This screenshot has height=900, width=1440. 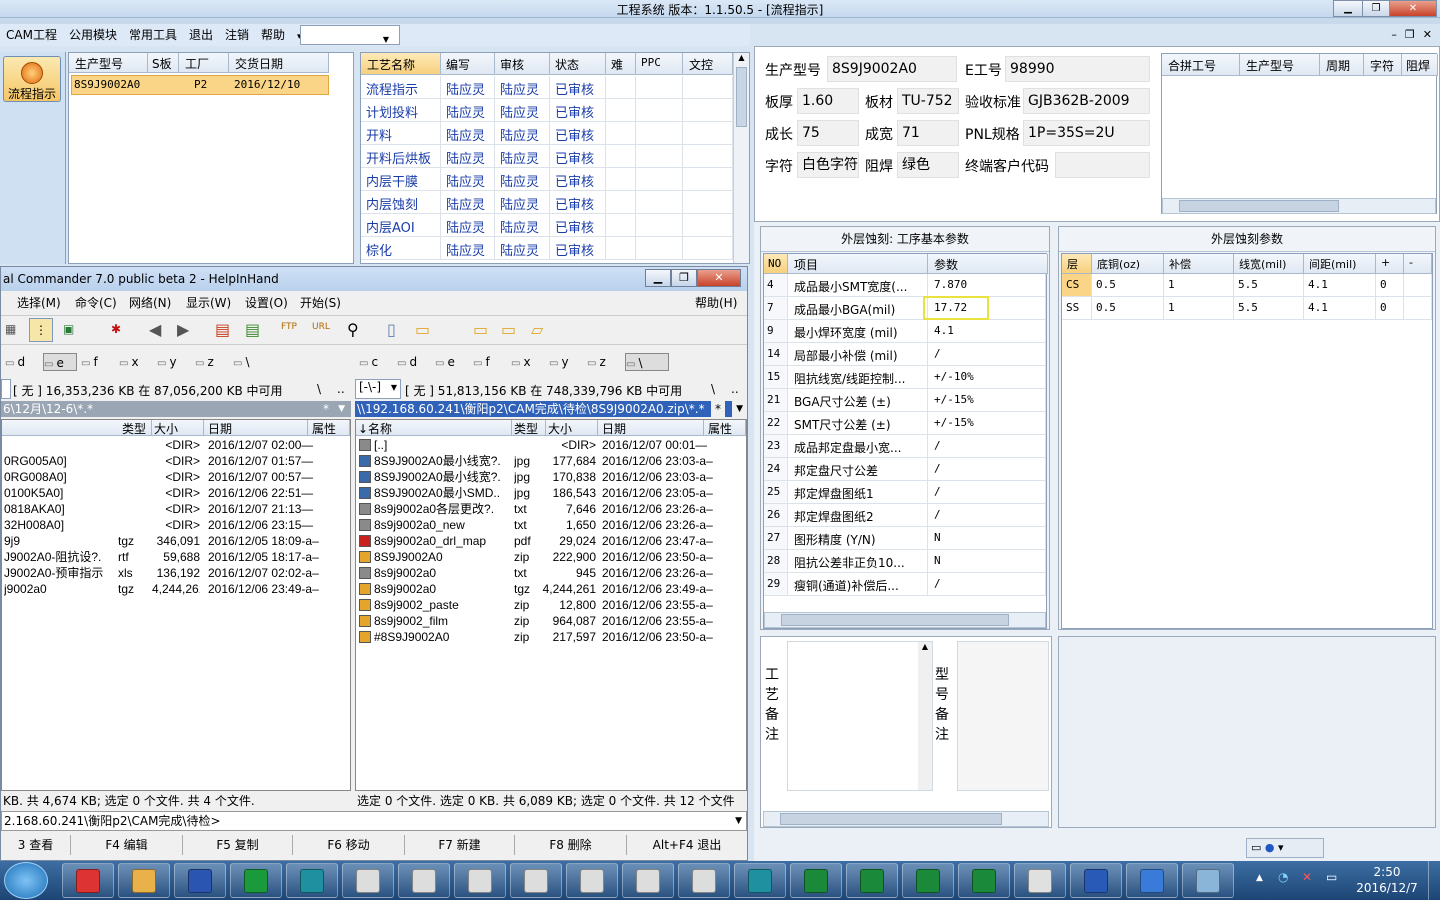 What do you see at coordinates (434, 428) in the screenshot?
I see `right-header-name: ↓名称` at bounding box center [434, 428].